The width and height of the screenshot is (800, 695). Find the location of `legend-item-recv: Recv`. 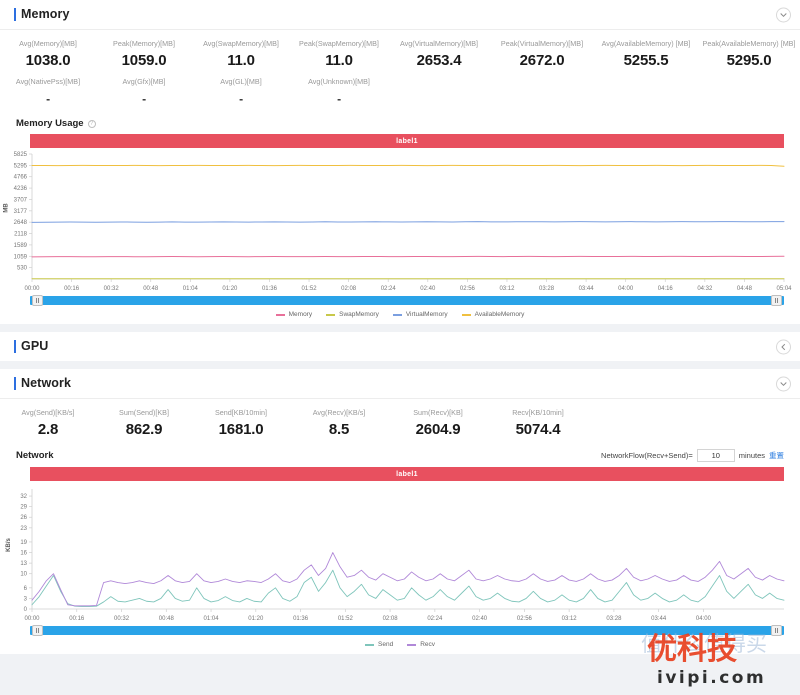

legend-item-recv: Recv is located at coordinates (421, 644).